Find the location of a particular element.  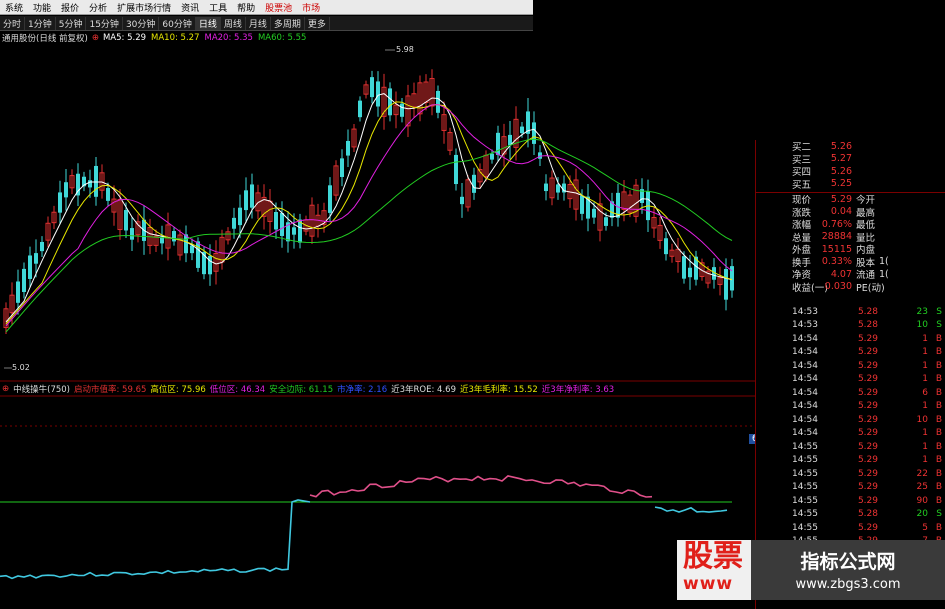

tick-time: 14:53 is located at coordinates (805, 311).